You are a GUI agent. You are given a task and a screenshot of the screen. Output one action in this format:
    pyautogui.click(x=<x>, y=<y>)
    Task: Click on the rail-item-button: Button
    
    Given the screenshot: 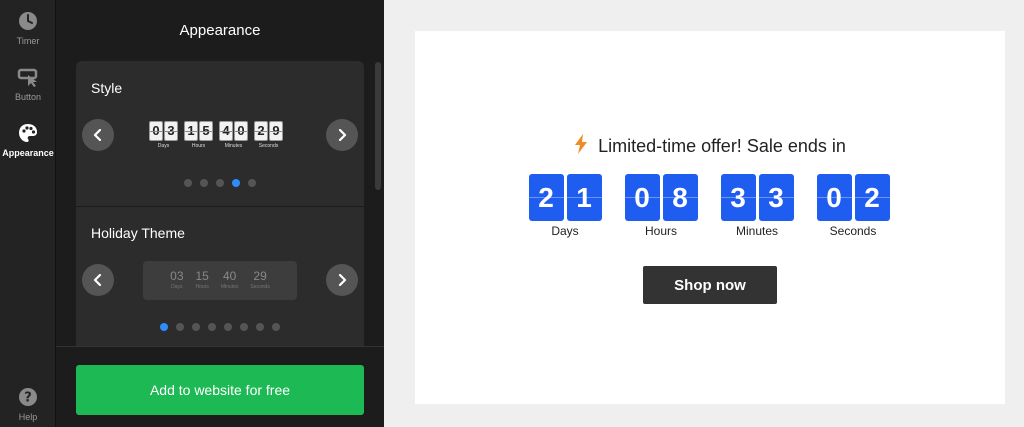 What is the action you would take?
    pyautogui.click(x=28, y=84)
    